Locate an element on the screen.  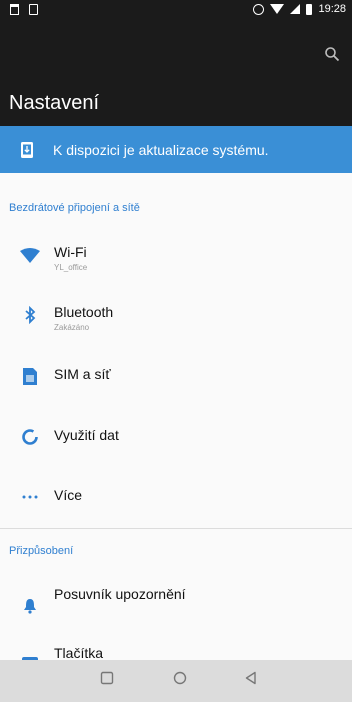
system-update-text: K dispozici je aktualizace systému. is located at coordinates (161, 149).